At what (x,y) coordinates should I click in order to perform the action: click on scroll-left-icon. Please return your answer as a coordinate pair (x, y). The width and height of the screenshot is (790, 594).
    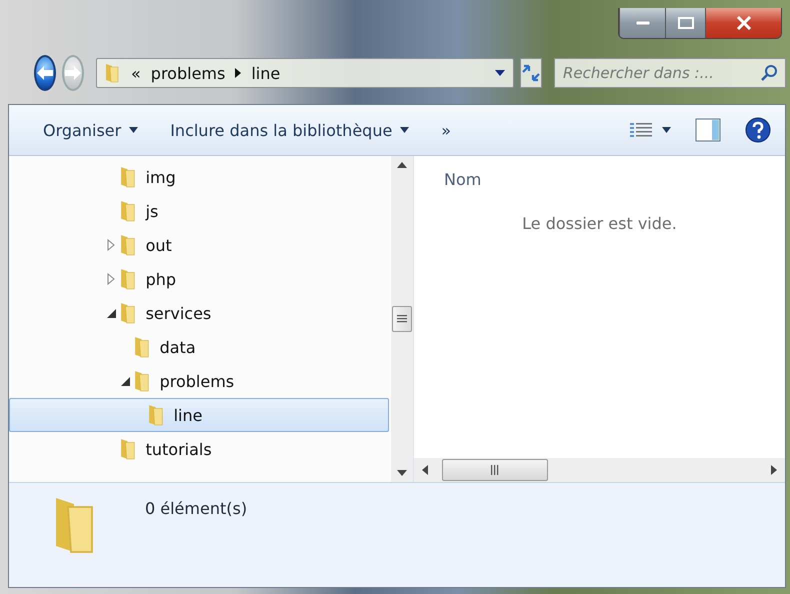
    Looking at the image, I should click on (425, 470).